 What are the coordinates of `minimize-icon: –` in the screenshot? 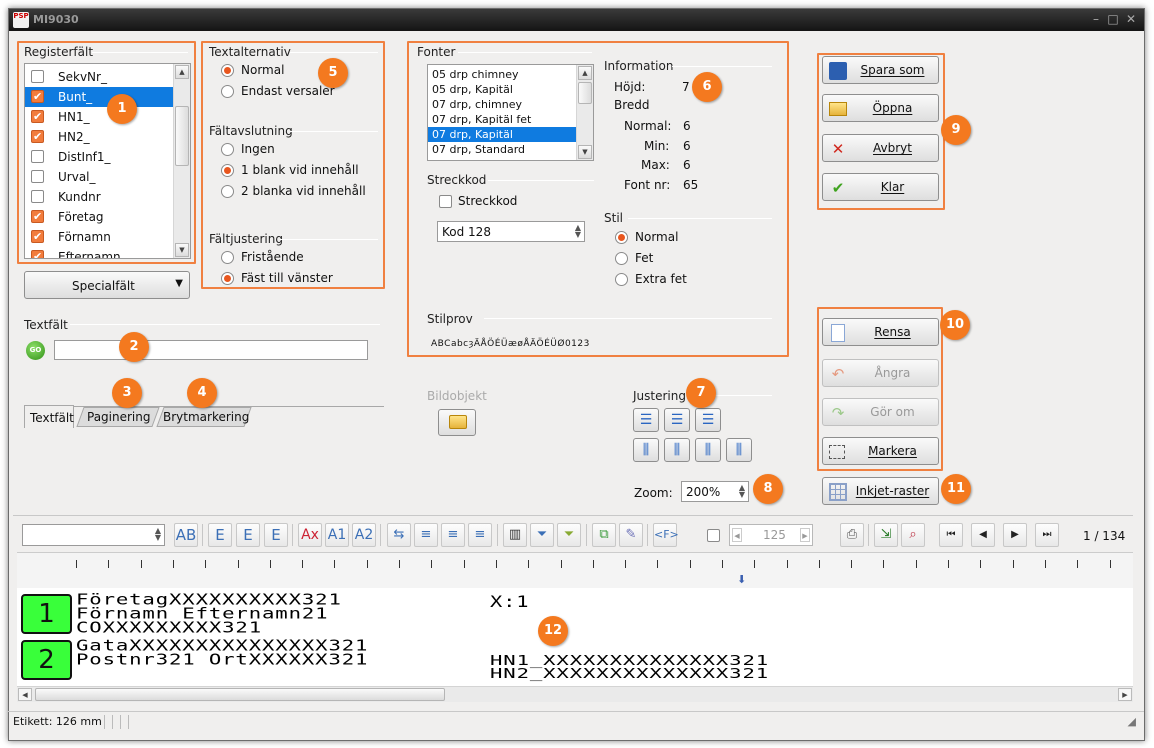 It's located at (1096, 19).